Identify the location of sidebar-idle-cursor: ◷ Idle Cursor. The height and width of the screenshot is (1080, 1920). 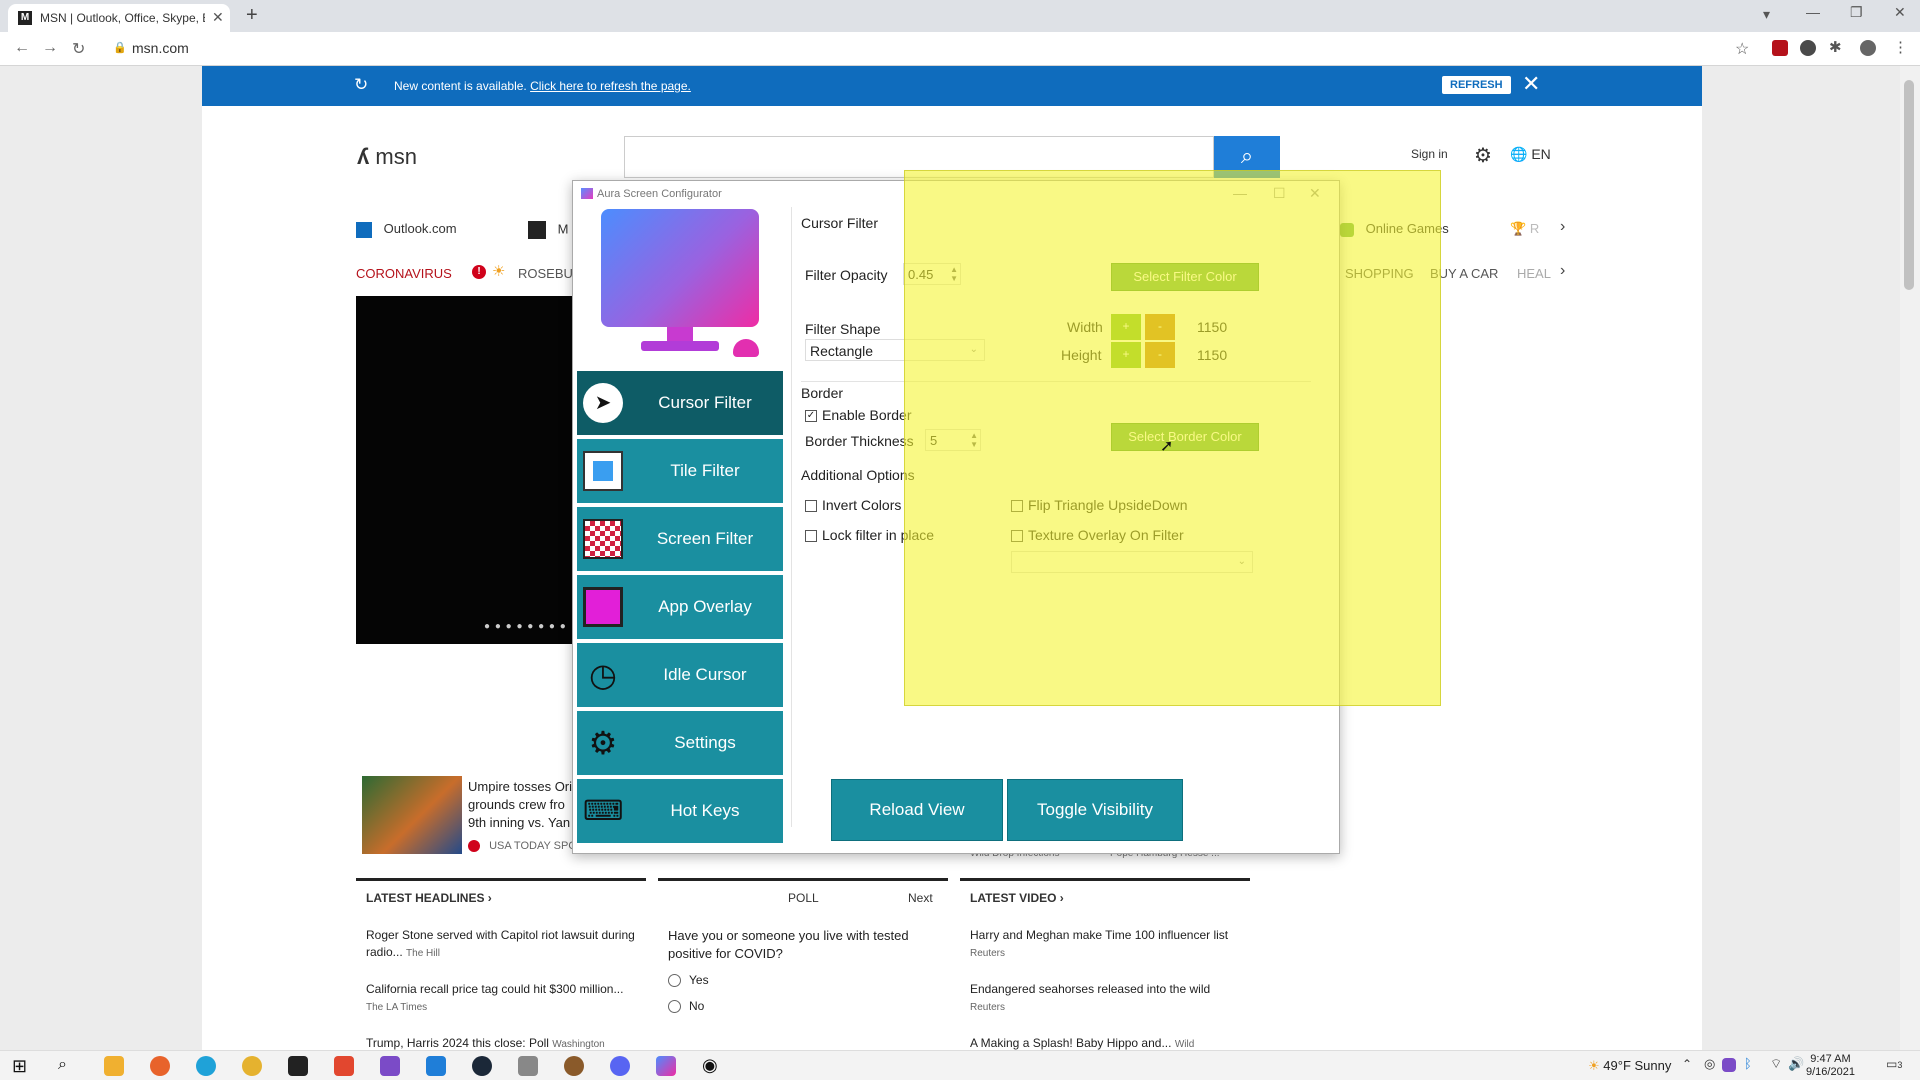
(680, 675).